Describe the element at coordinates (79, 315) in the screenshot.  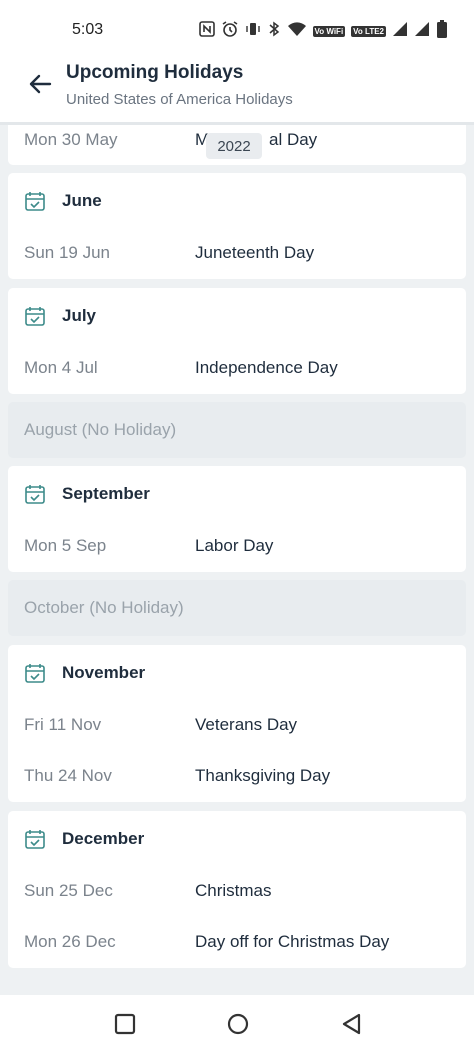
I see `month-label: July` at that location.